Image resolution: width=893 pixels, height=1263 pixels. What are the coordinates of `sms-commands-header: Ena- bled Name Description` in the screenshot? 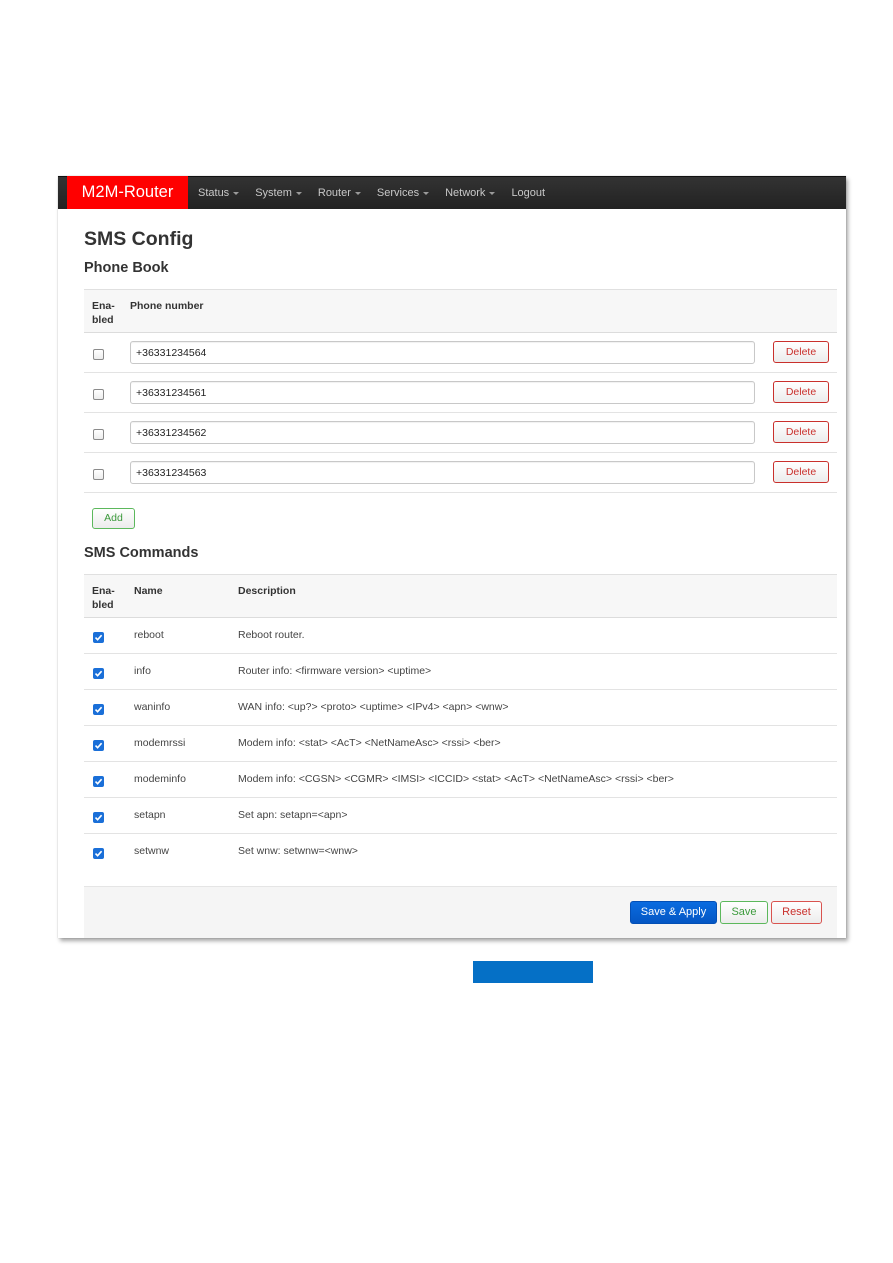 It's located at (460, 596).